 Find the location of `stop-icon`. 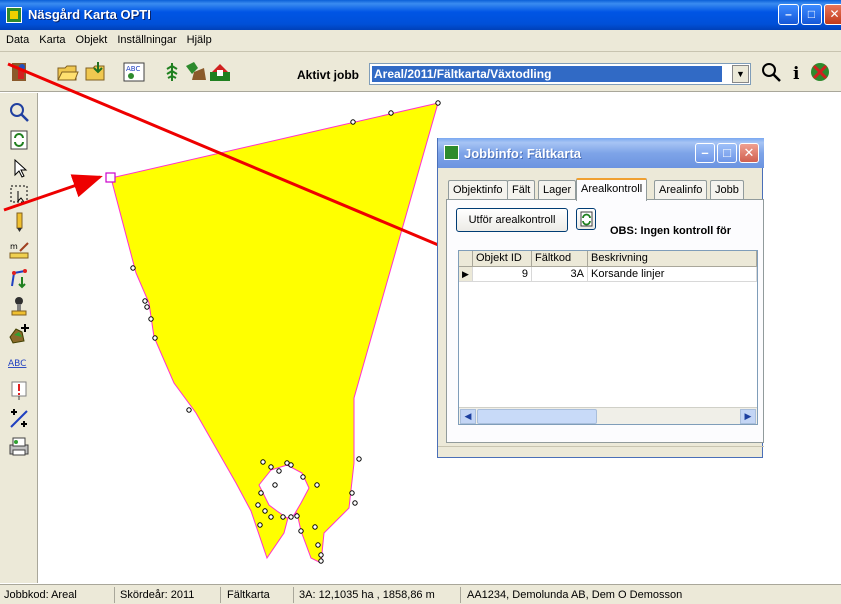

stop-icon is located at coordinates (820, 72).